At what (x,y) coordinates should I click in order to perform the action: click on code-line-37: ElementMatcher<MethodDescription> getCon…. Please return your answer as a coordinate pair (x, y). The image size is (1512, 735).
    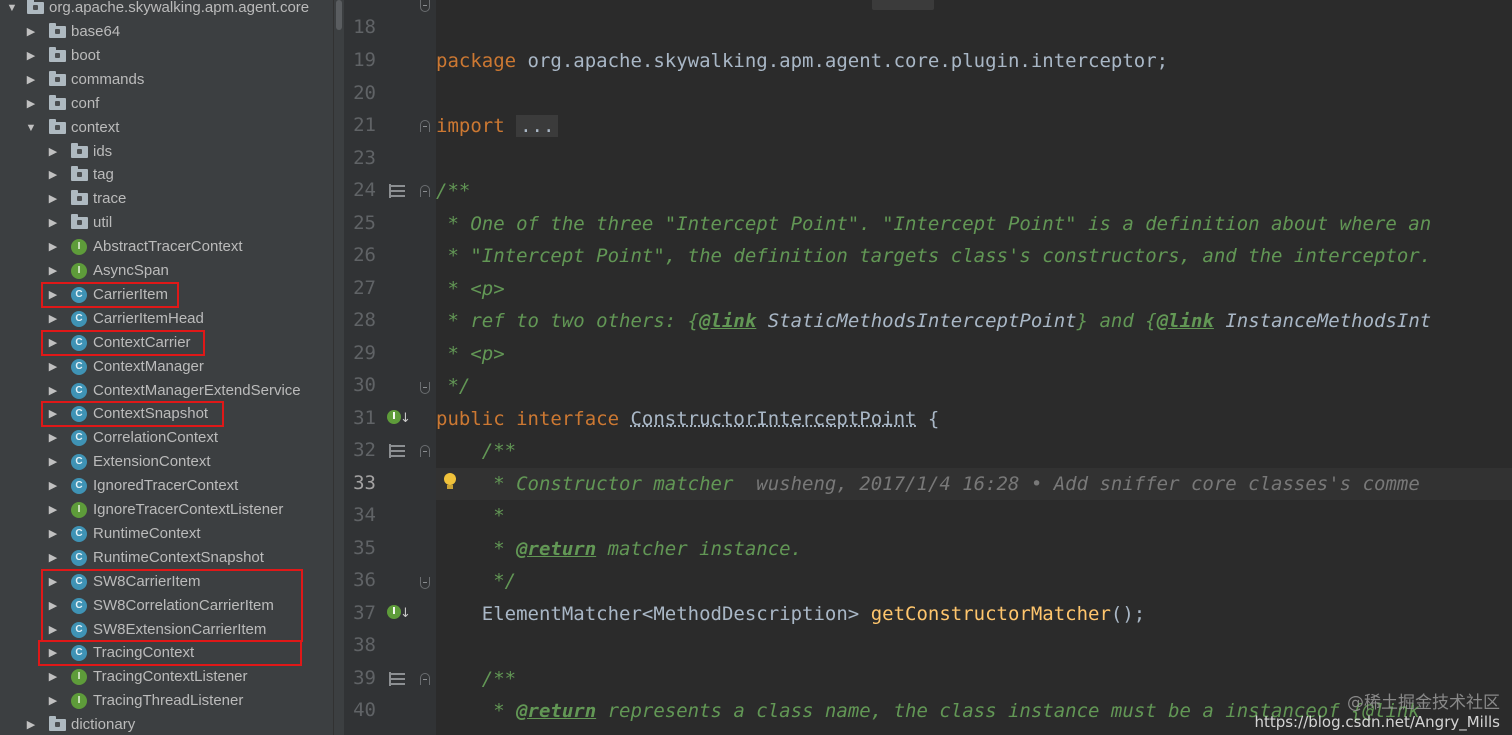
    Looking at the image, I should click on (790, 614).